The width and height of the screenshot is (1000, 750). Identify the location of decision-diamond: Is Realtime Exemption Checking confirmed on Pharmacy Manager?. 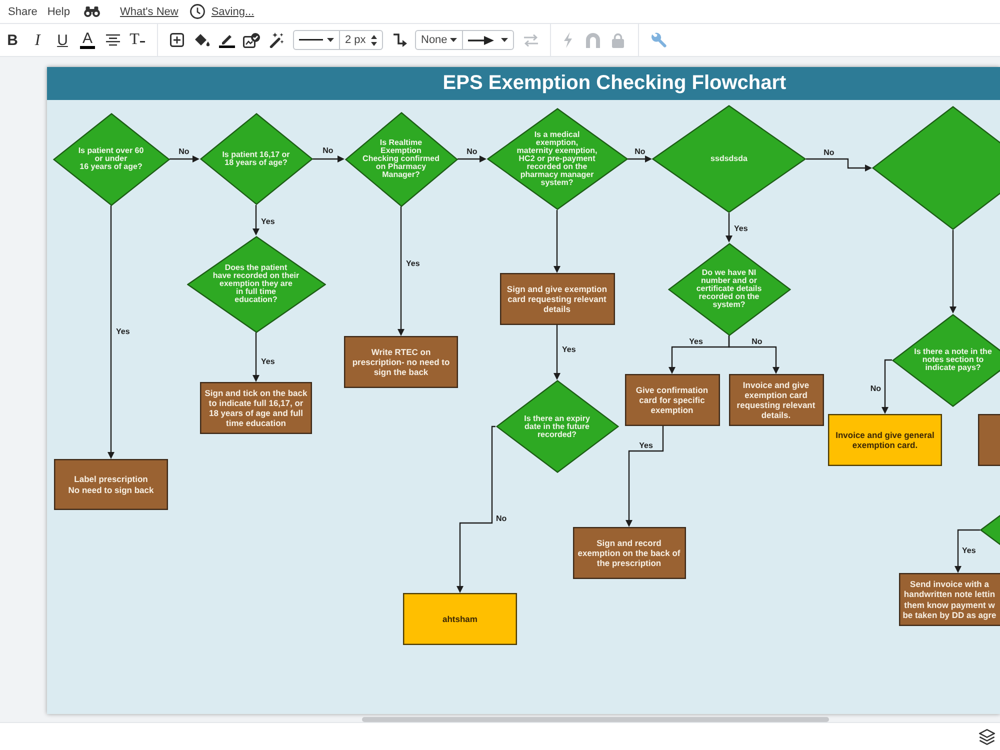
(401, 159).